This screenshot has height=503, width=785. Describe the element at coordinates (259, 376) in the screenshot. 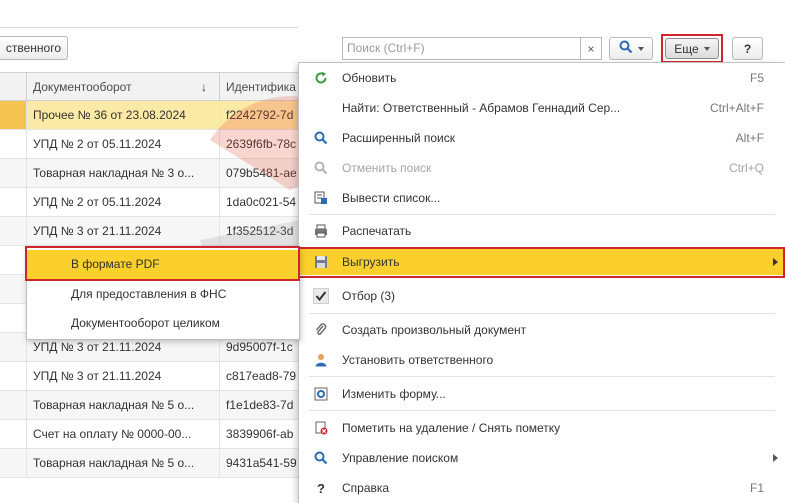

I see `cell-identifier: c817ead8-79` at that location.